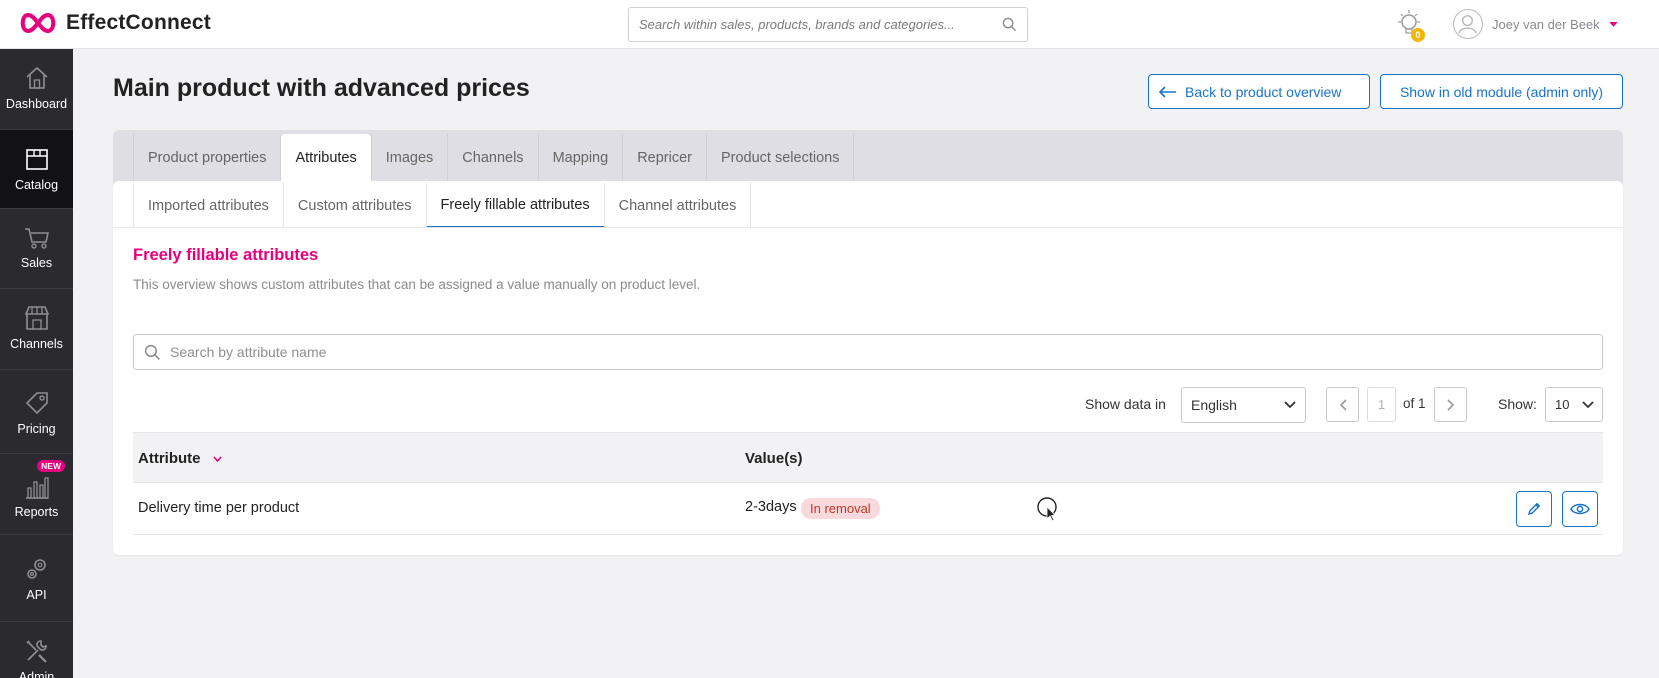 The height and width of the screenshot is (678, 1659). I want to click on top-bar: EffectConnect 0 Joey van der Beek, so click(829, 24).